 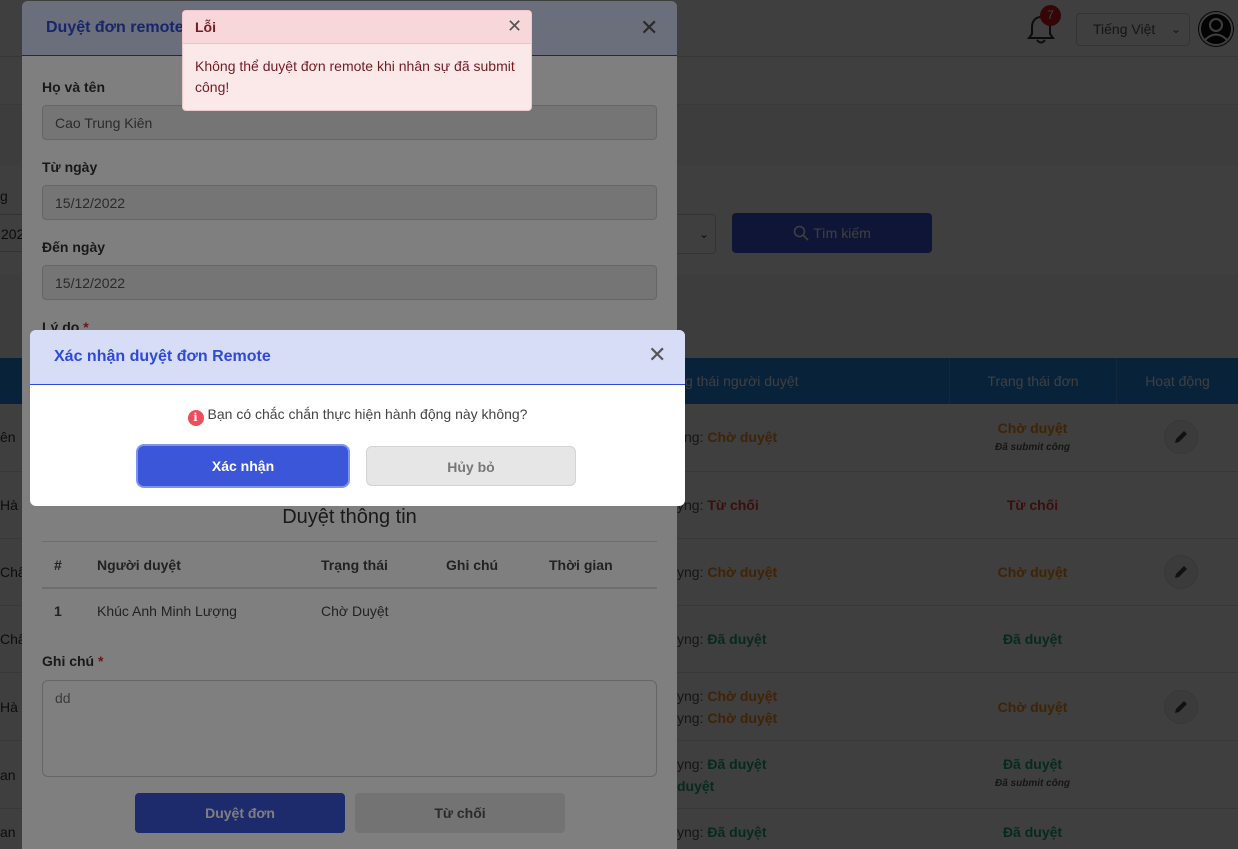 What do you see at coordinates (162, 356) in the screenshot?
I see `confirm-title: Xác nhận duyệt đơn Remote` at bounding box center [162, 356].